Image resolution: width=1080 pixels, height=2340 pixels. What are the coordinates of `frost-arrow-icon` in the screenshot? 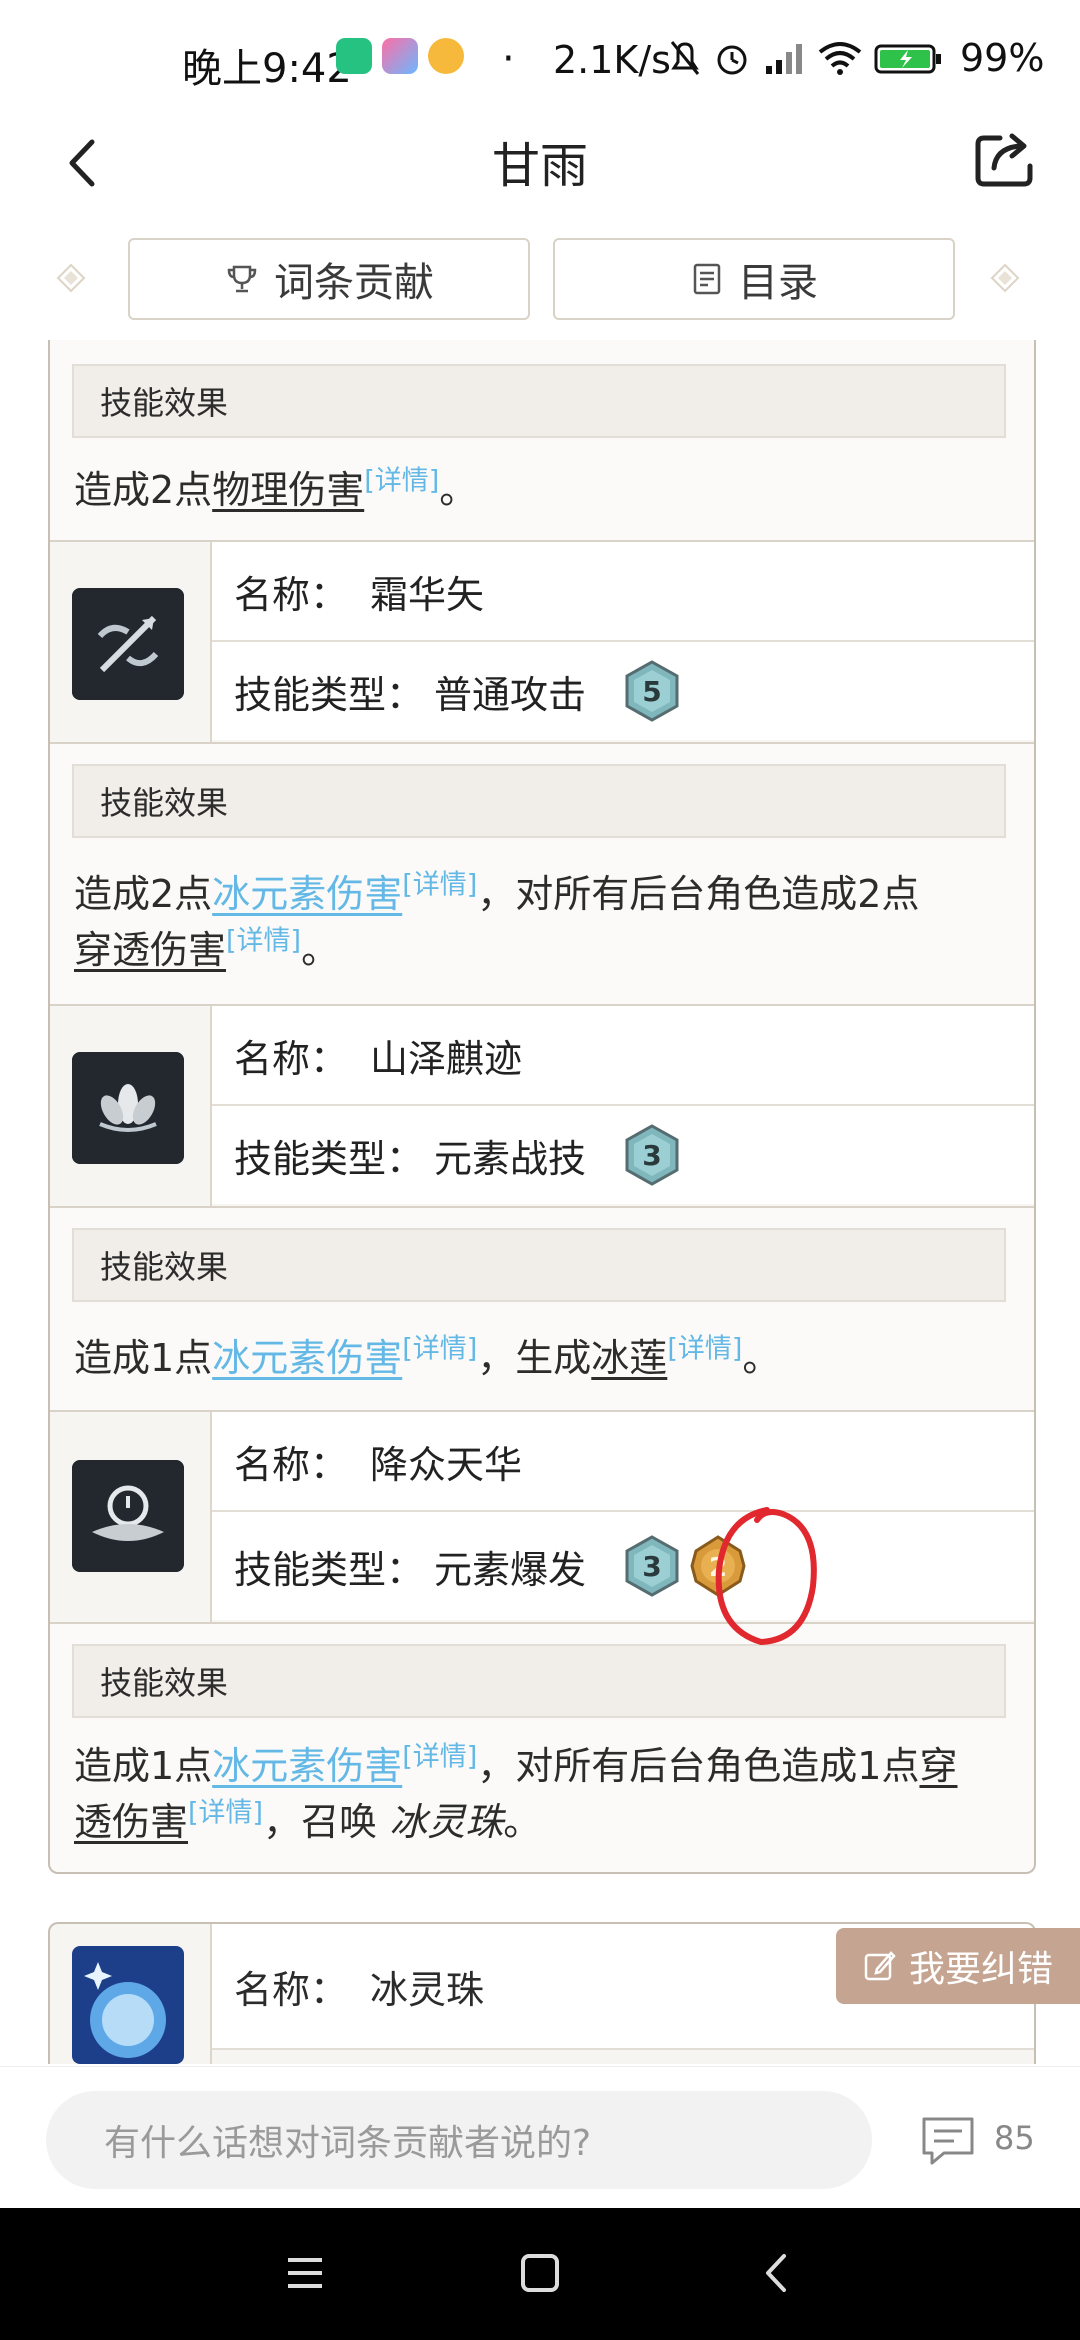 It's located at (128, 644).